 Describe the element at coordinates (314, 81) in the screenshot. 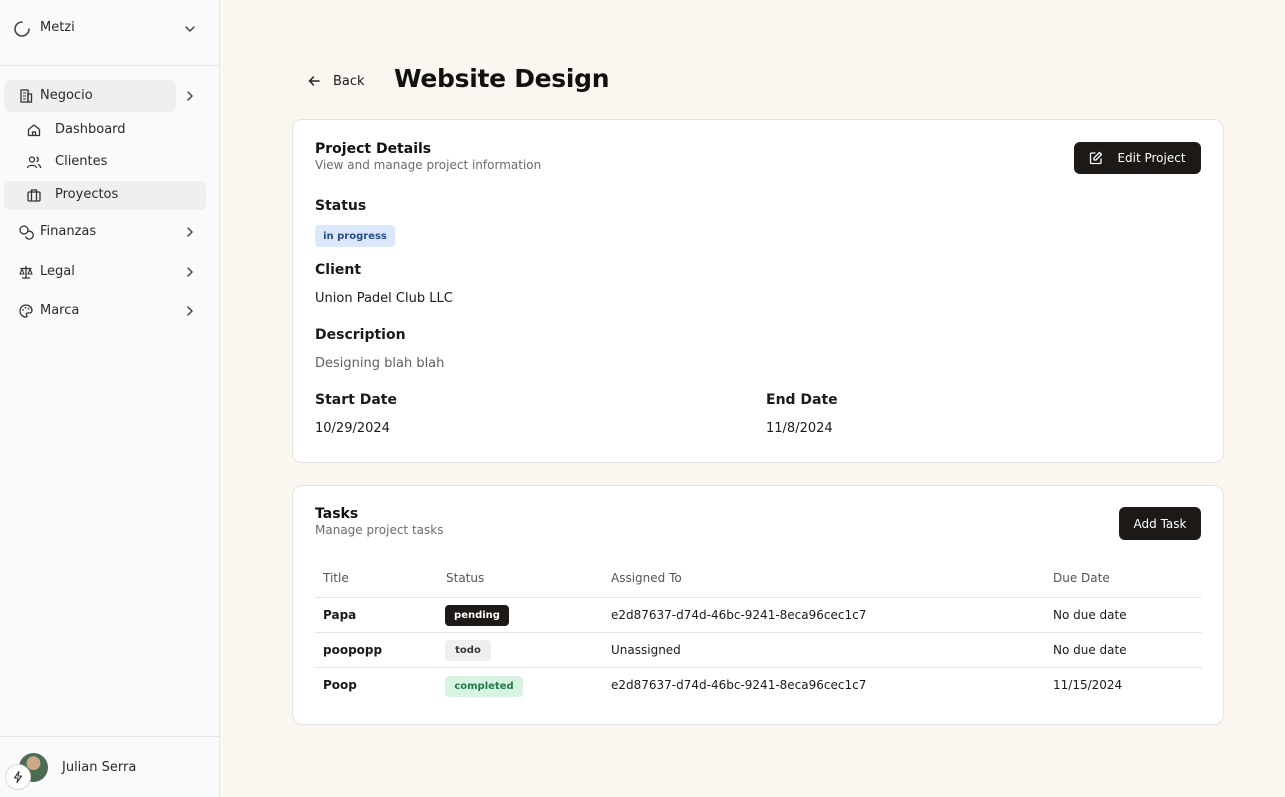

I see `arrow-left-icon` at that location.